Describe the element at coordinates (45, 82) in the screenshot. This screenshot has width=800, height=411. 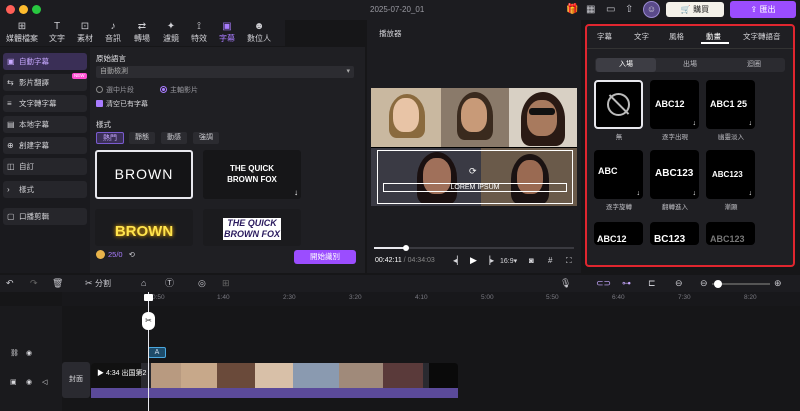
I see `sidebar-item-video-translate: ⇆ 影片翻譯 NEW` at that location.